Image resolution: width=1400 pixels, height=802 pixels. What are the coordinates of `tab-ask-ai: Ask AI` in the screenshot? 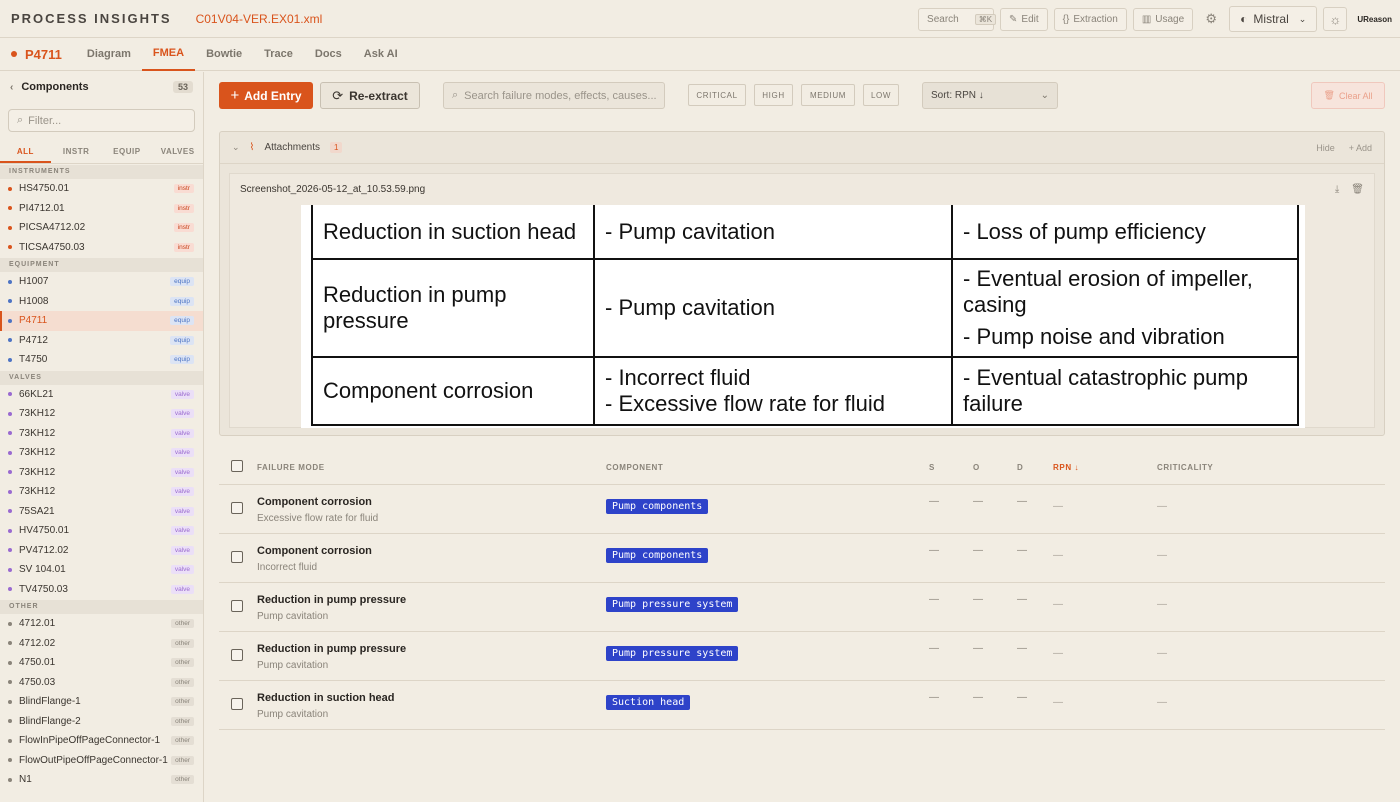 It's located at (381, 54).